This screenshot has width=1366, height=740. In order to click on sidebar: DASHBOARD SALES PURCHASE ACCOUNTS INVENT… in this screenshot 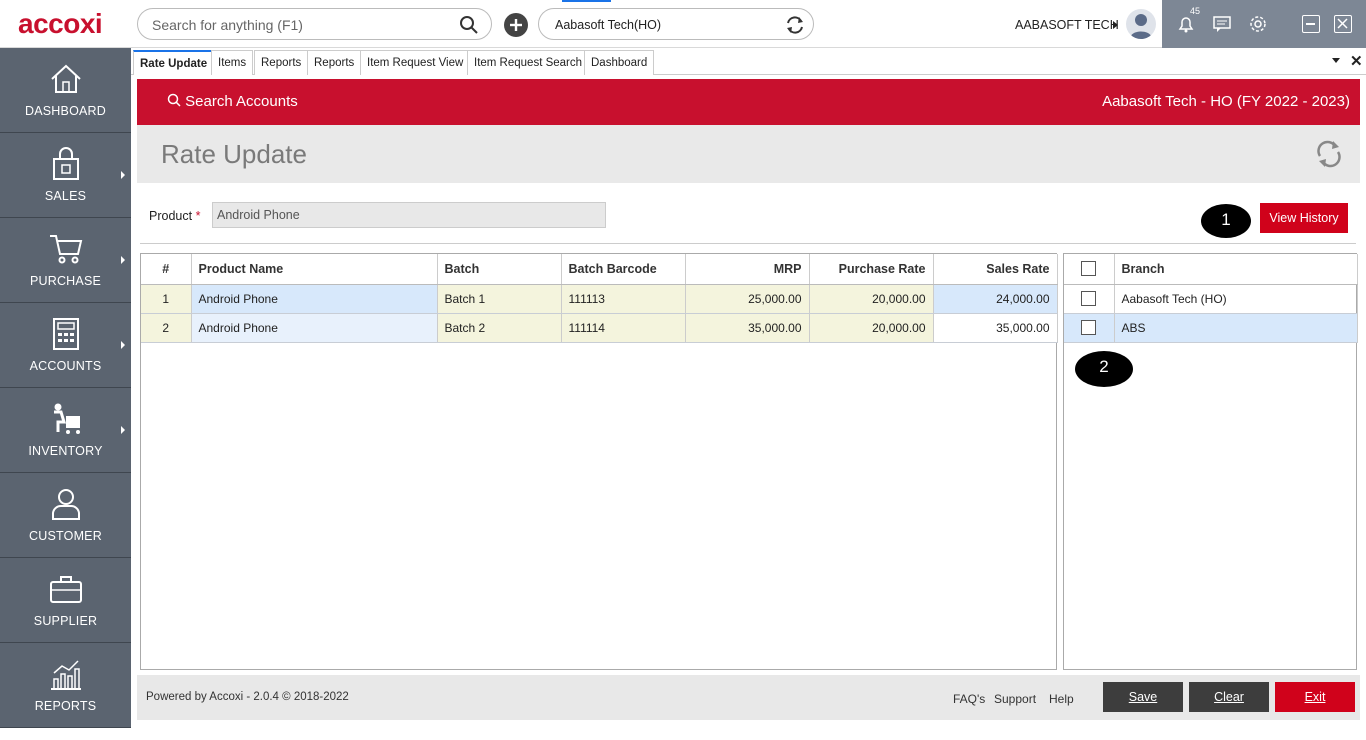, I will do `click(65, 388)`.